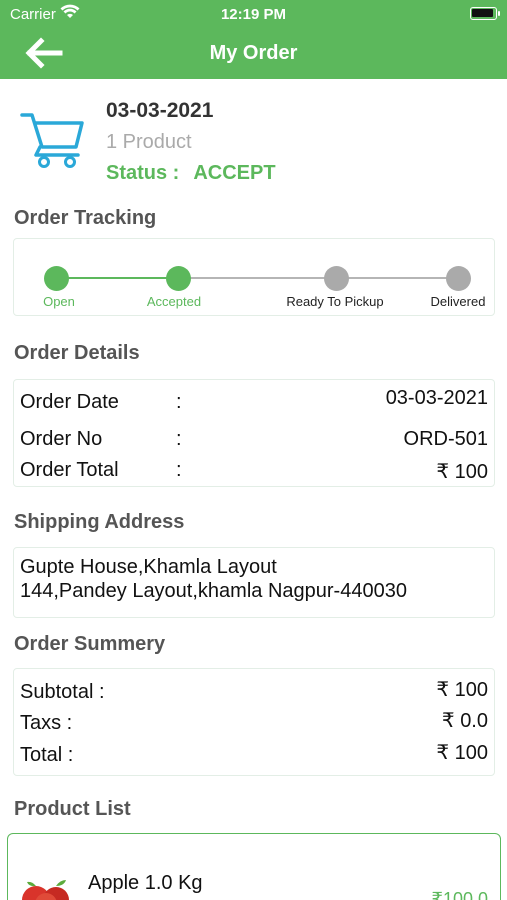 This screenshot has height=900, width=507. I want to click on page-title: My Order, so click(253, 53).